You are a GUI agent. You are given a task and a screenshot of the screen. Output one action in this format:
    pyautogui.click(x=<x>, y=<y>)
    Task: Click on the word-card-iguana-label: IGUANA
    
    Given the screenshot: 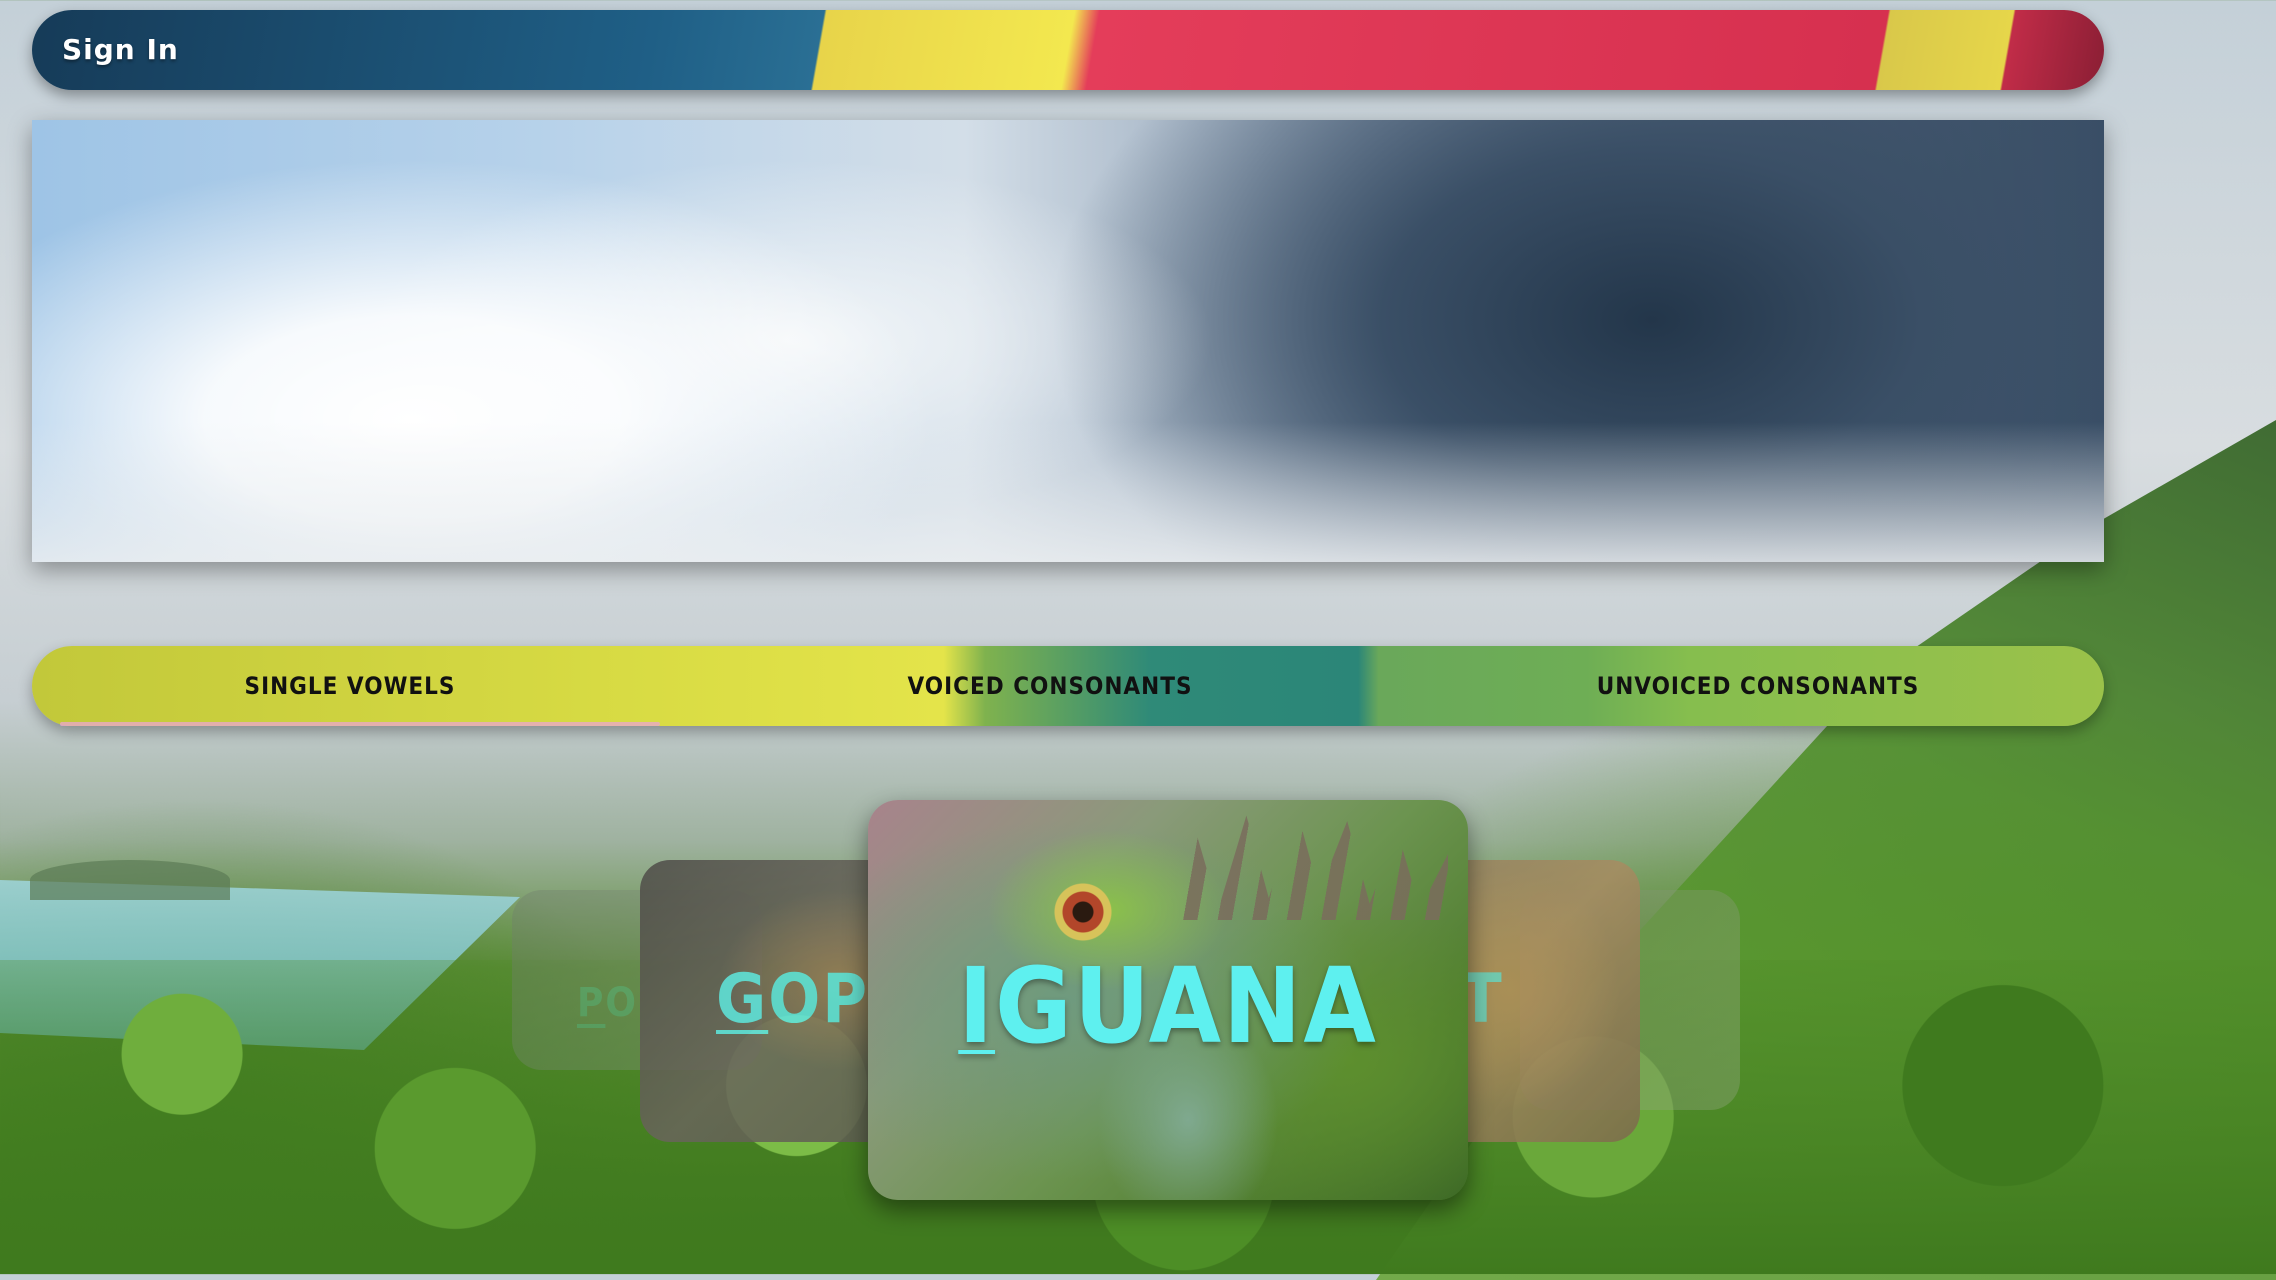 What is the action you would take?
    pyautogui.click(x=1168, y=1006)
    